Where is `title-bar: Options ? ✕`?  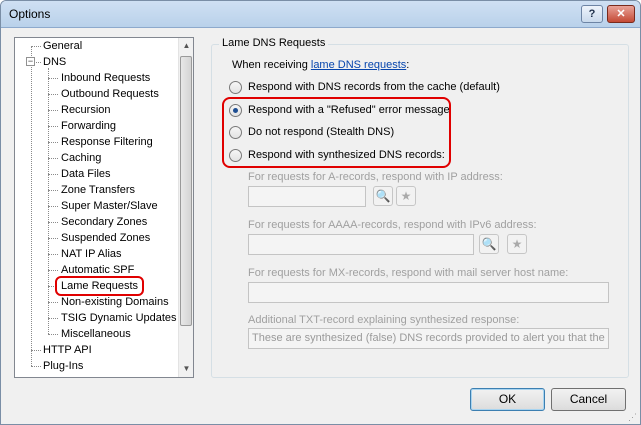
title-bar: Options ? ✕ is located at coordinates (320, 14).